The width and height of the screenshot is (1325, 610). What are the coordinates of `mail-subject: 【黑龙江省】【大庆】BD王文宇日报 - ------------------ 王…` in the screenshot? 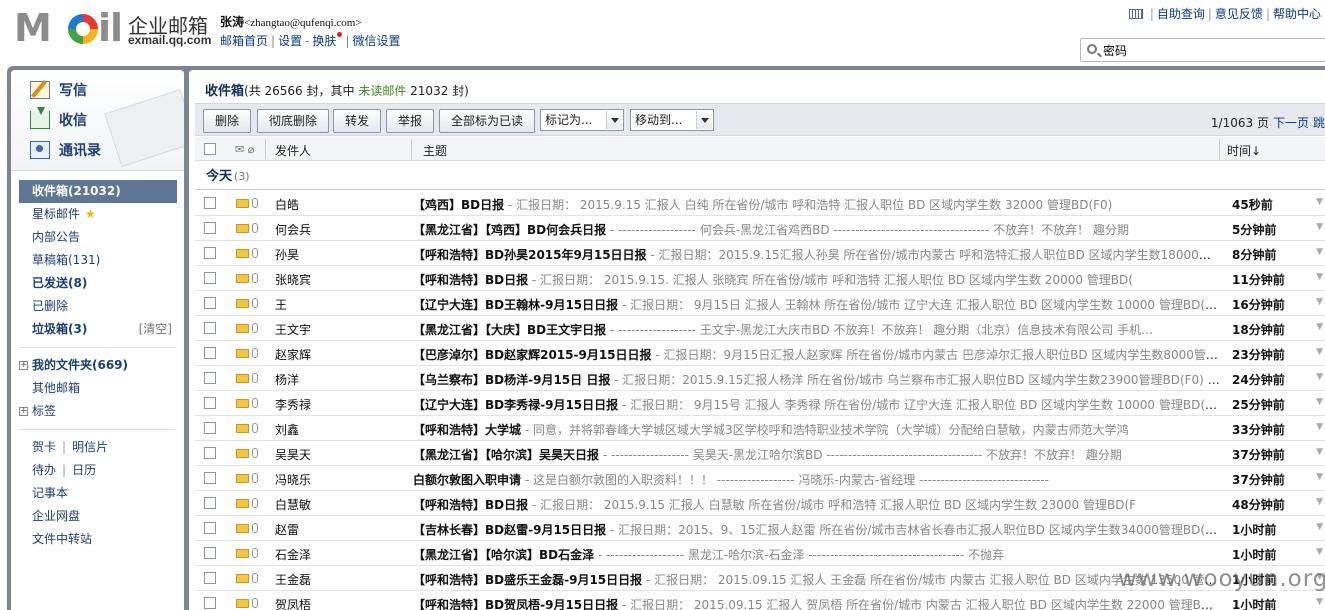 It's located at (817, 329).